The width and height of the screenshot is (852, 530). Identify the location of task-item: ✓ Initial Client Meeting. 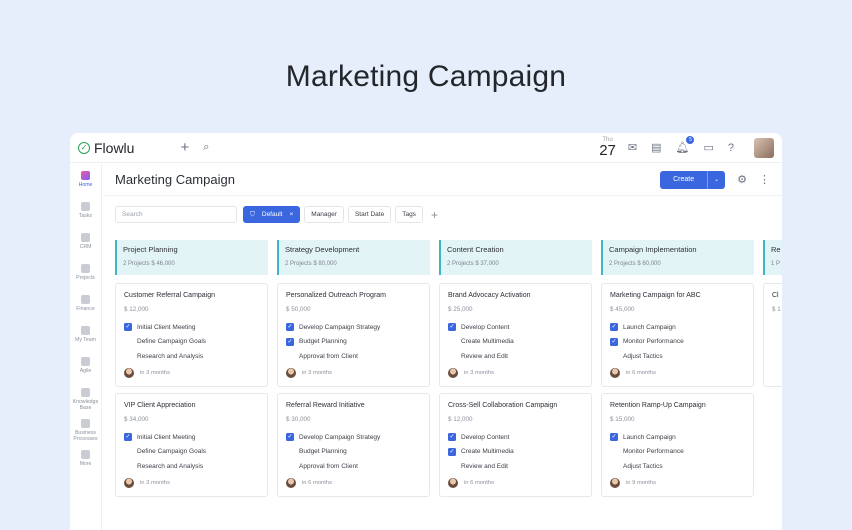
(191, 437).